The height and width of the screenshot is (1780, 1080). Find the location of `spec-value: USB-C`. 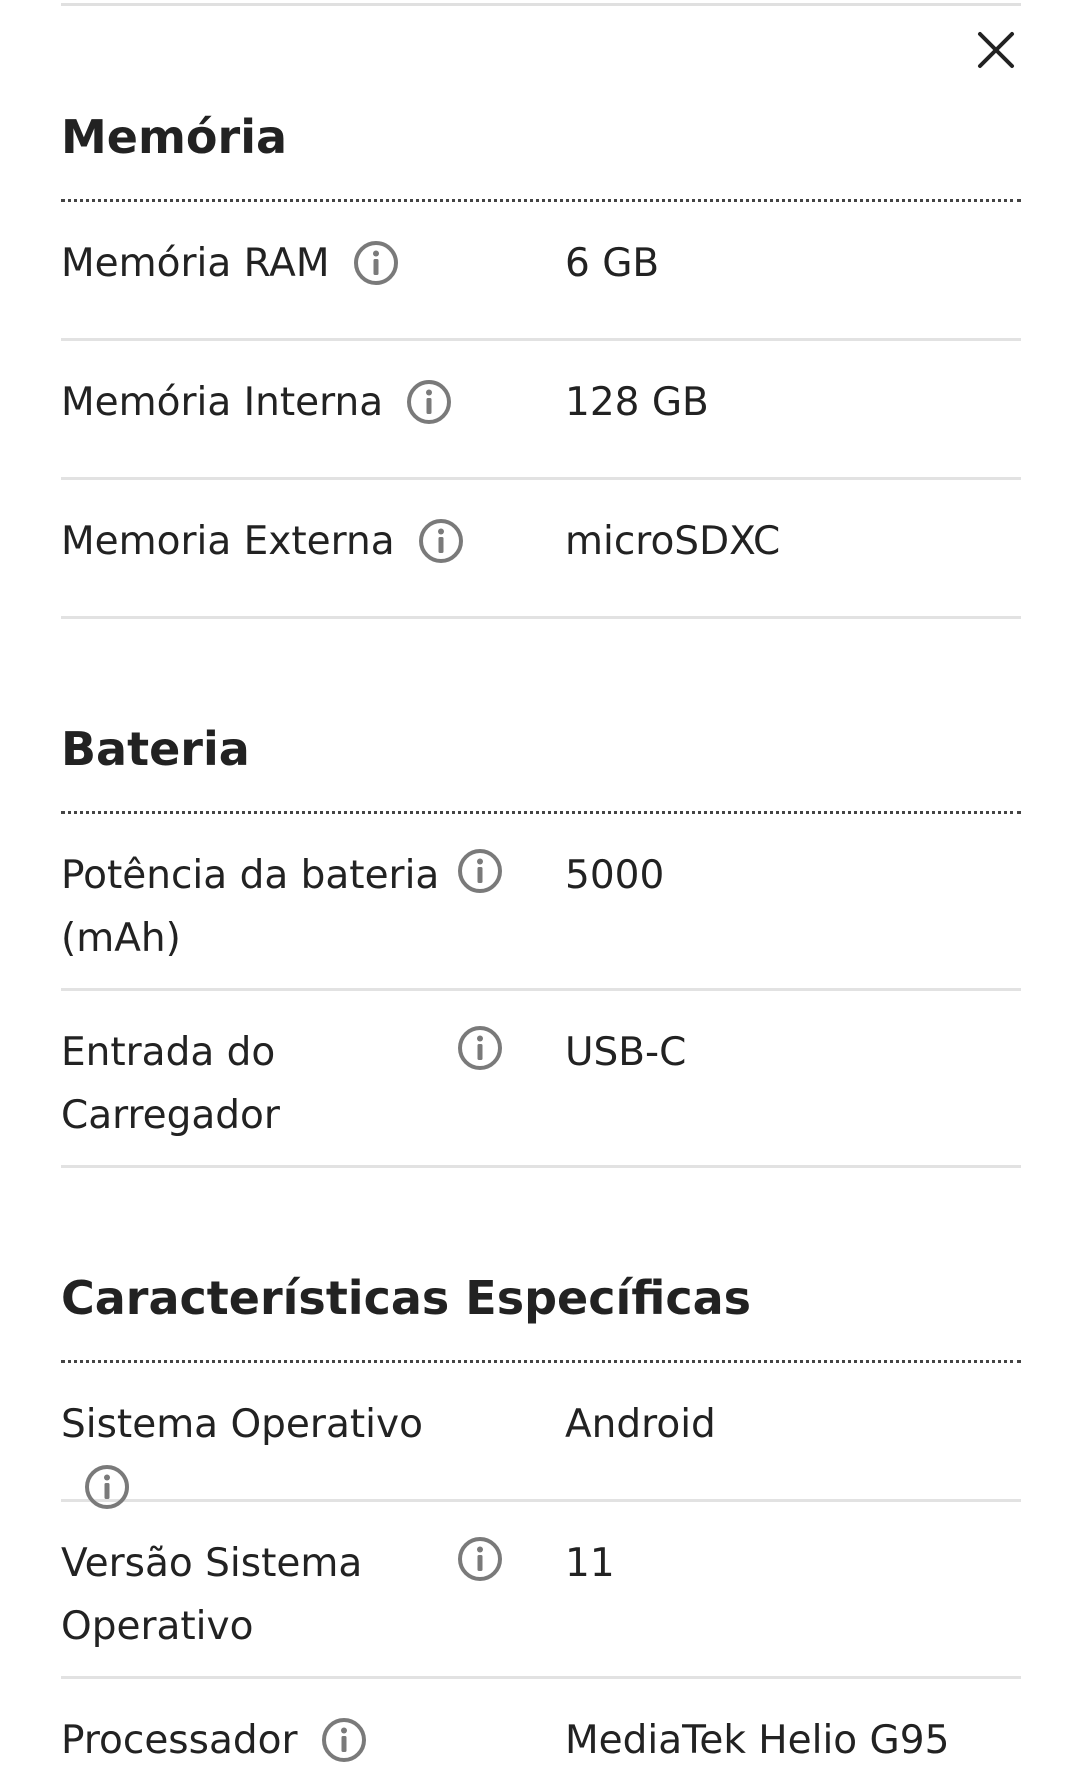

spec-value: USB-C is located at coordinates (626, 1052).